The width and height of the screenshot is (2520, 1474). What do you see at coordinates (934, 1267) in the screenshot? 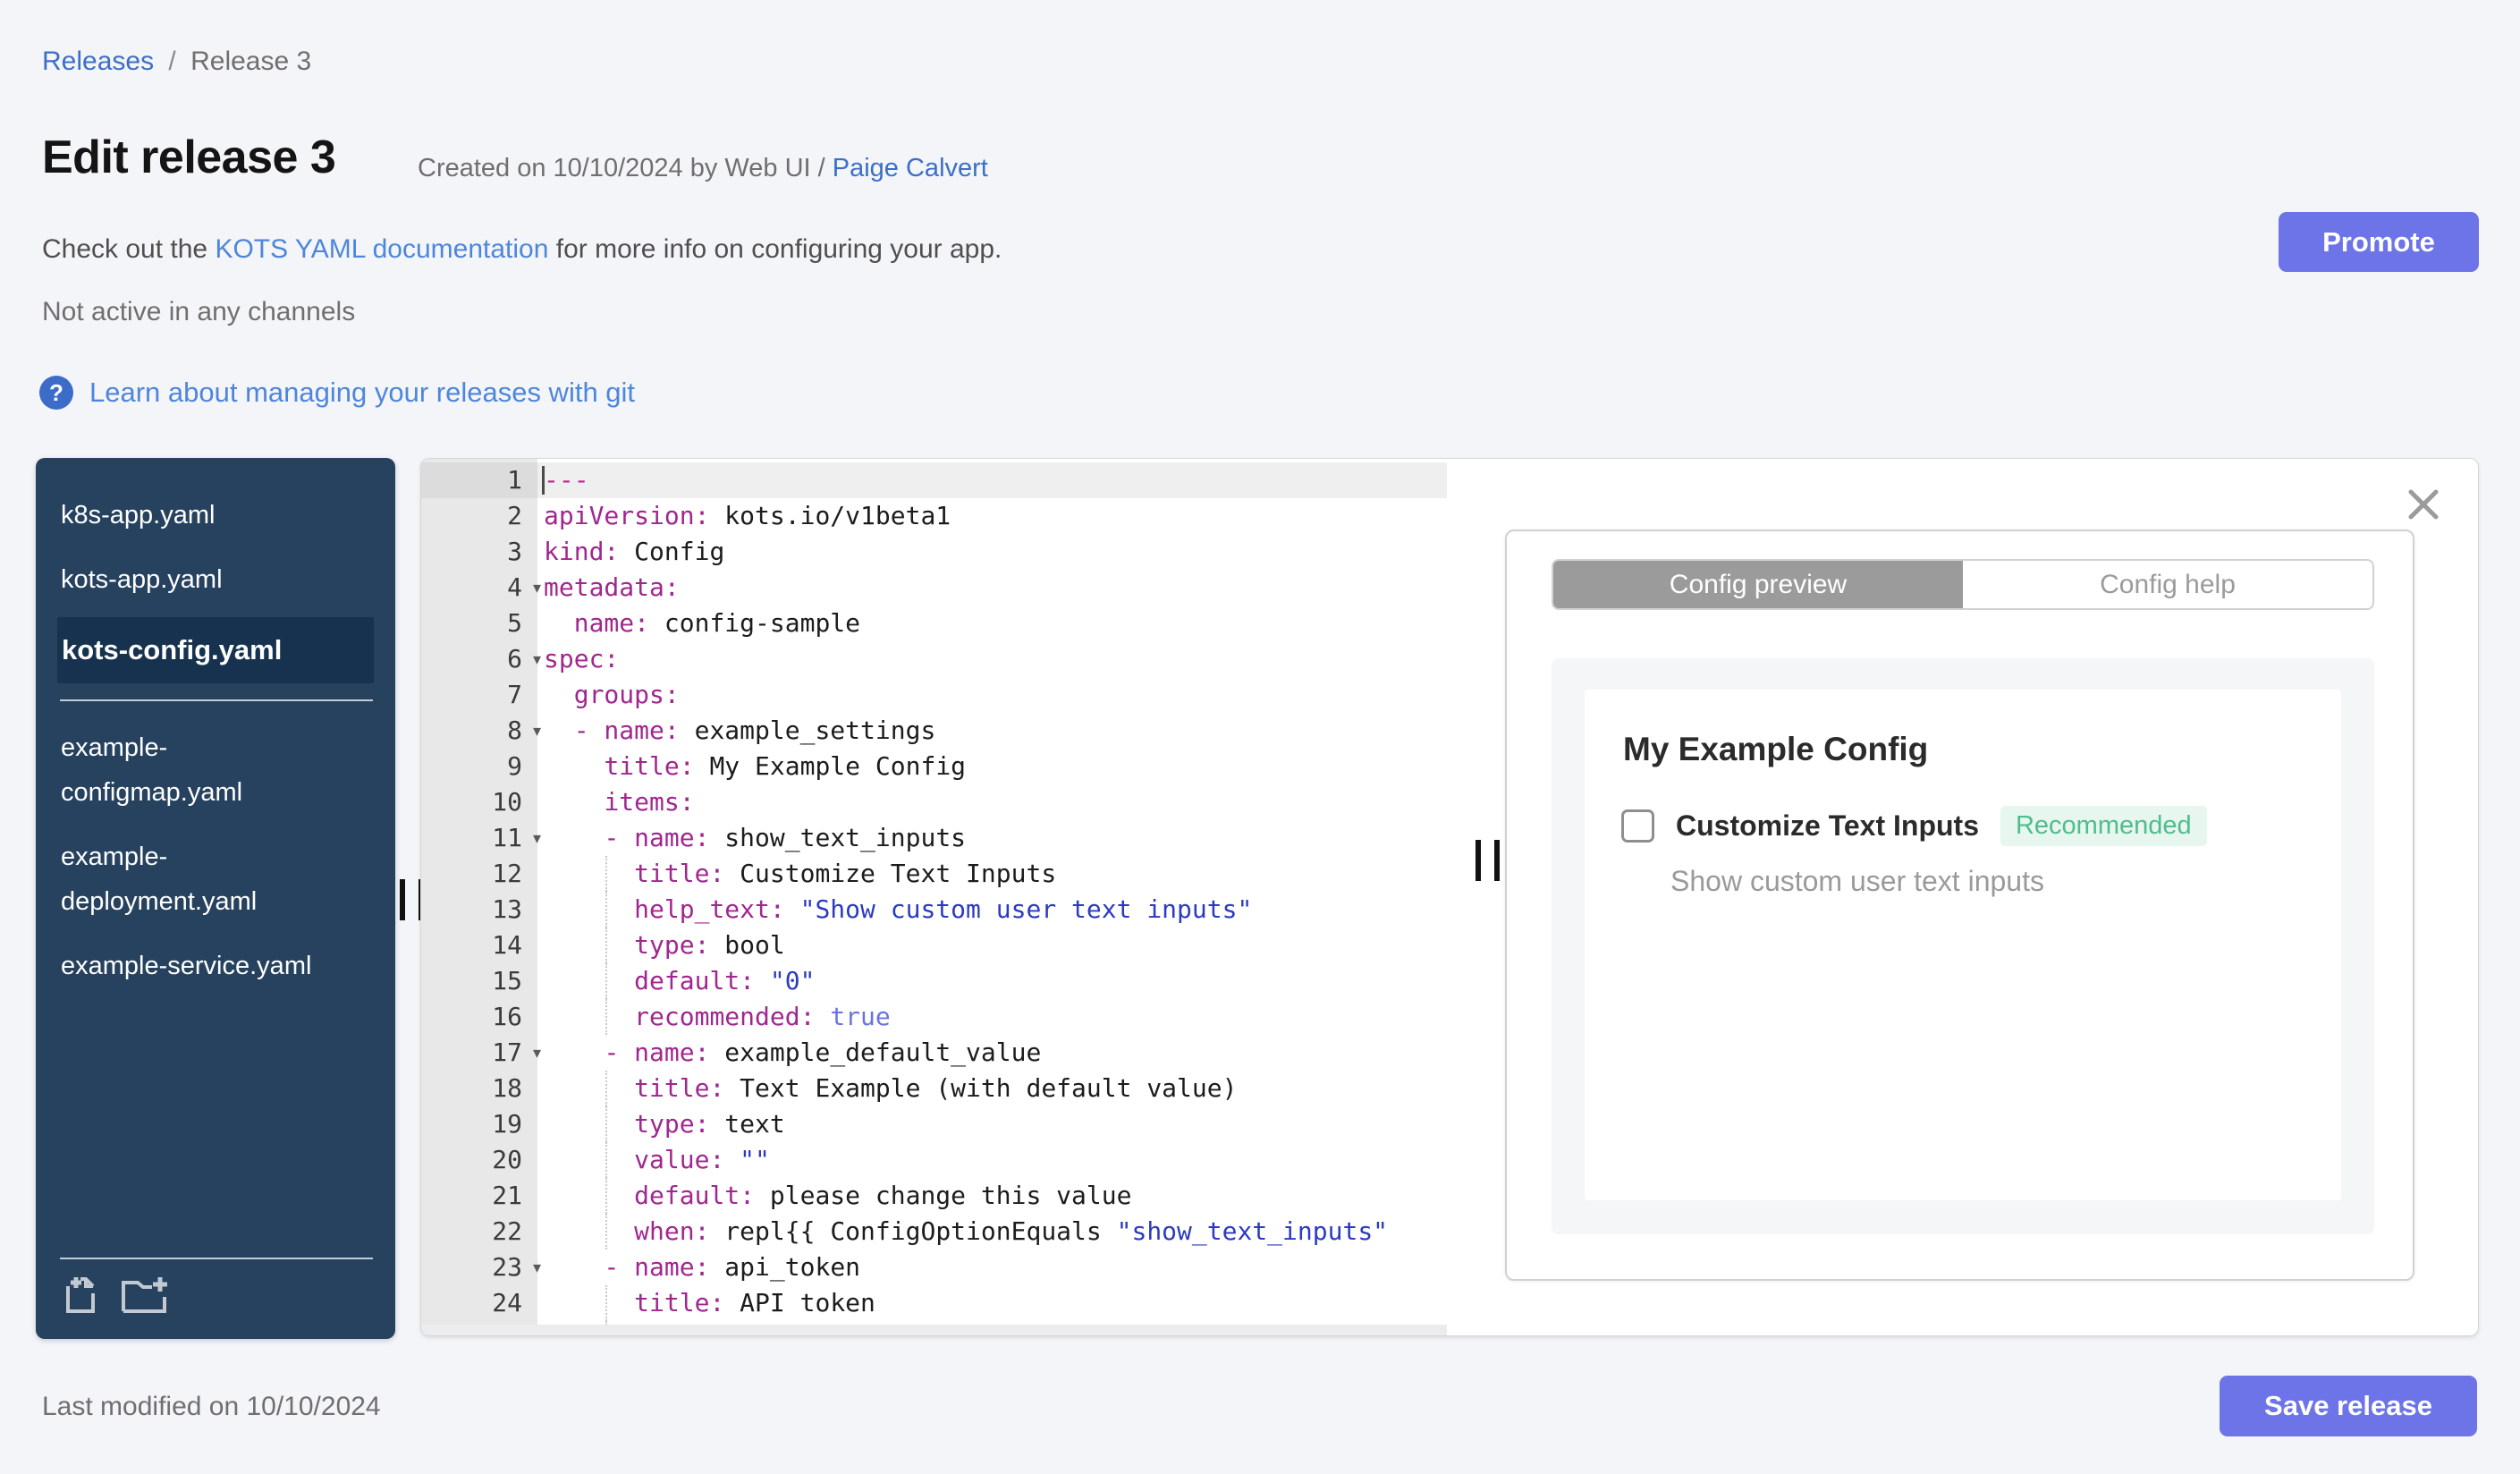
I see `code-line-23: 23 ▾ - name: api_token` at bounding box center [934, 1267].